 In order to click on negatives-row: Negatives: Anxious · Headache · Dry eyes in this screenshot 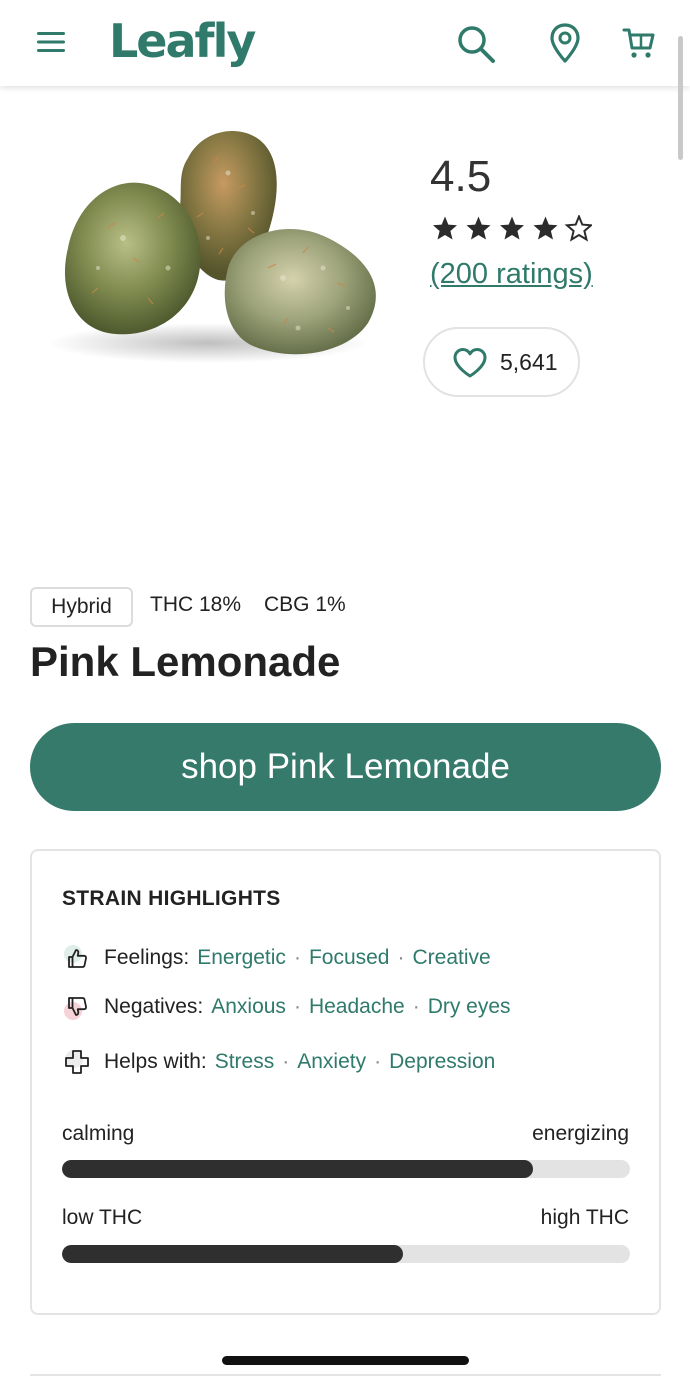, I will do `click(286, 1007)`.